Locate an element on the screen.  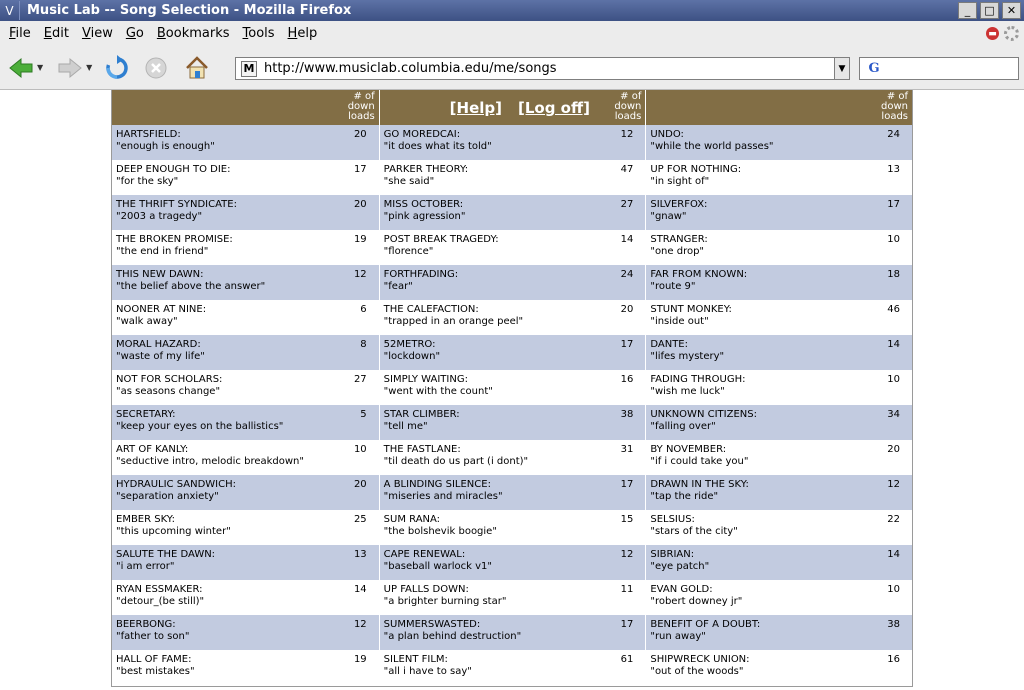
song-title: "a plan behind destruction" is located at coordinates (513, 637).